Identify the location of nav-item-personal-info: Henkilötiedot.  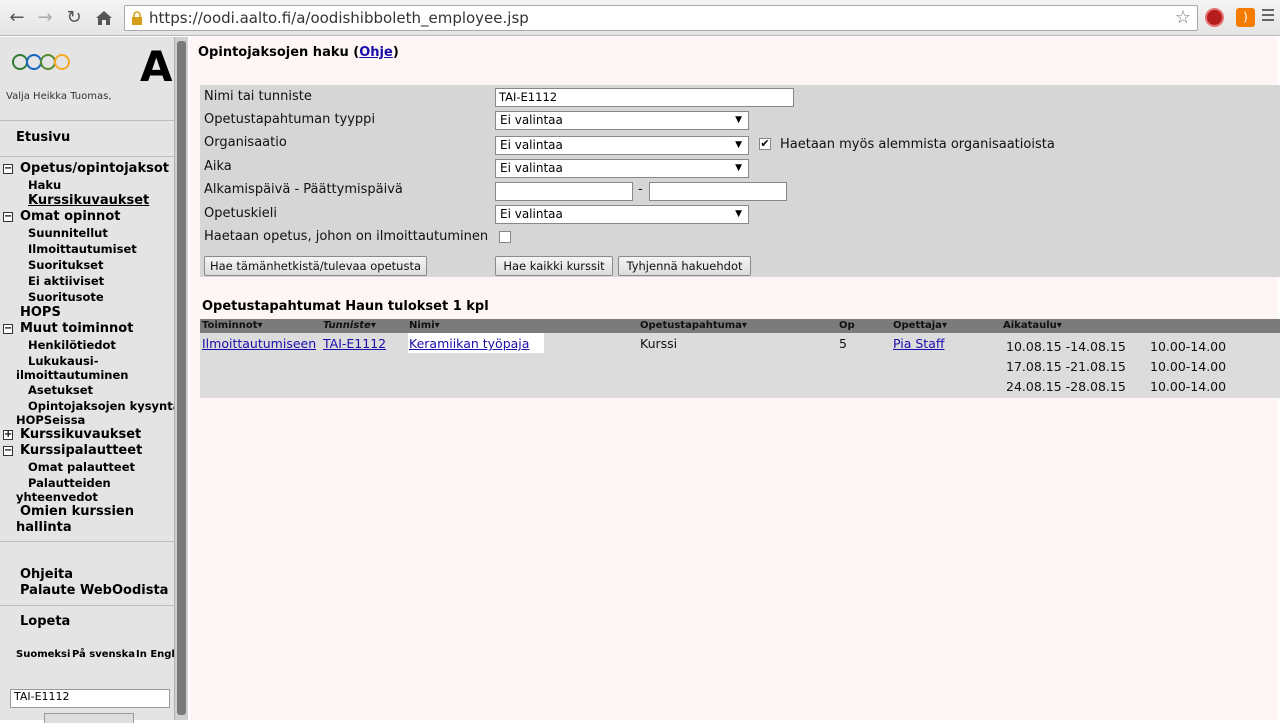
(72, 345).